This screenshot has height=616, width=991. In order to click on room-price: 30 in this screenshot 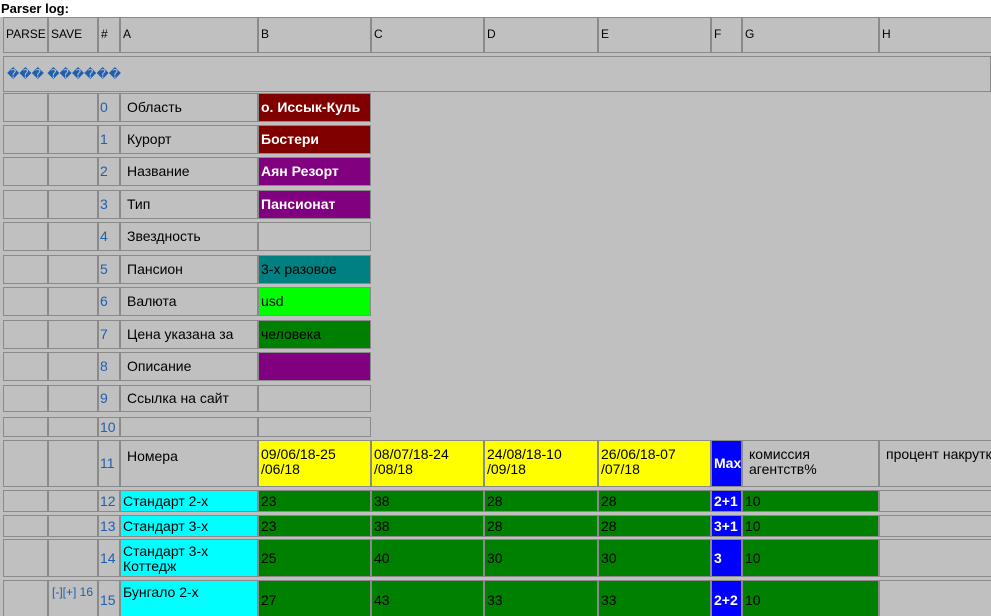, I will do `click(654, 558)`.